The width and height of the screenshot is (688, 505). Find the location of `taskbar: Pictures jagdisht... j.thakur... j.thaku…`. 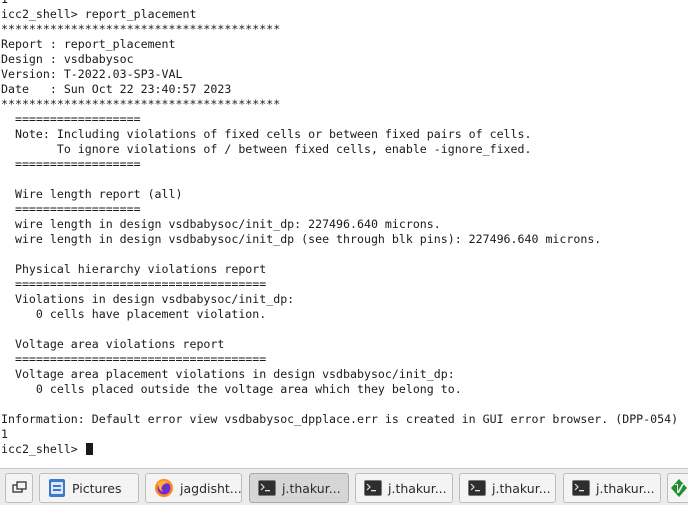

taskbar: Pictures jagdisht... j.thakur... j.thaku… is located at coordinates (344, 486).